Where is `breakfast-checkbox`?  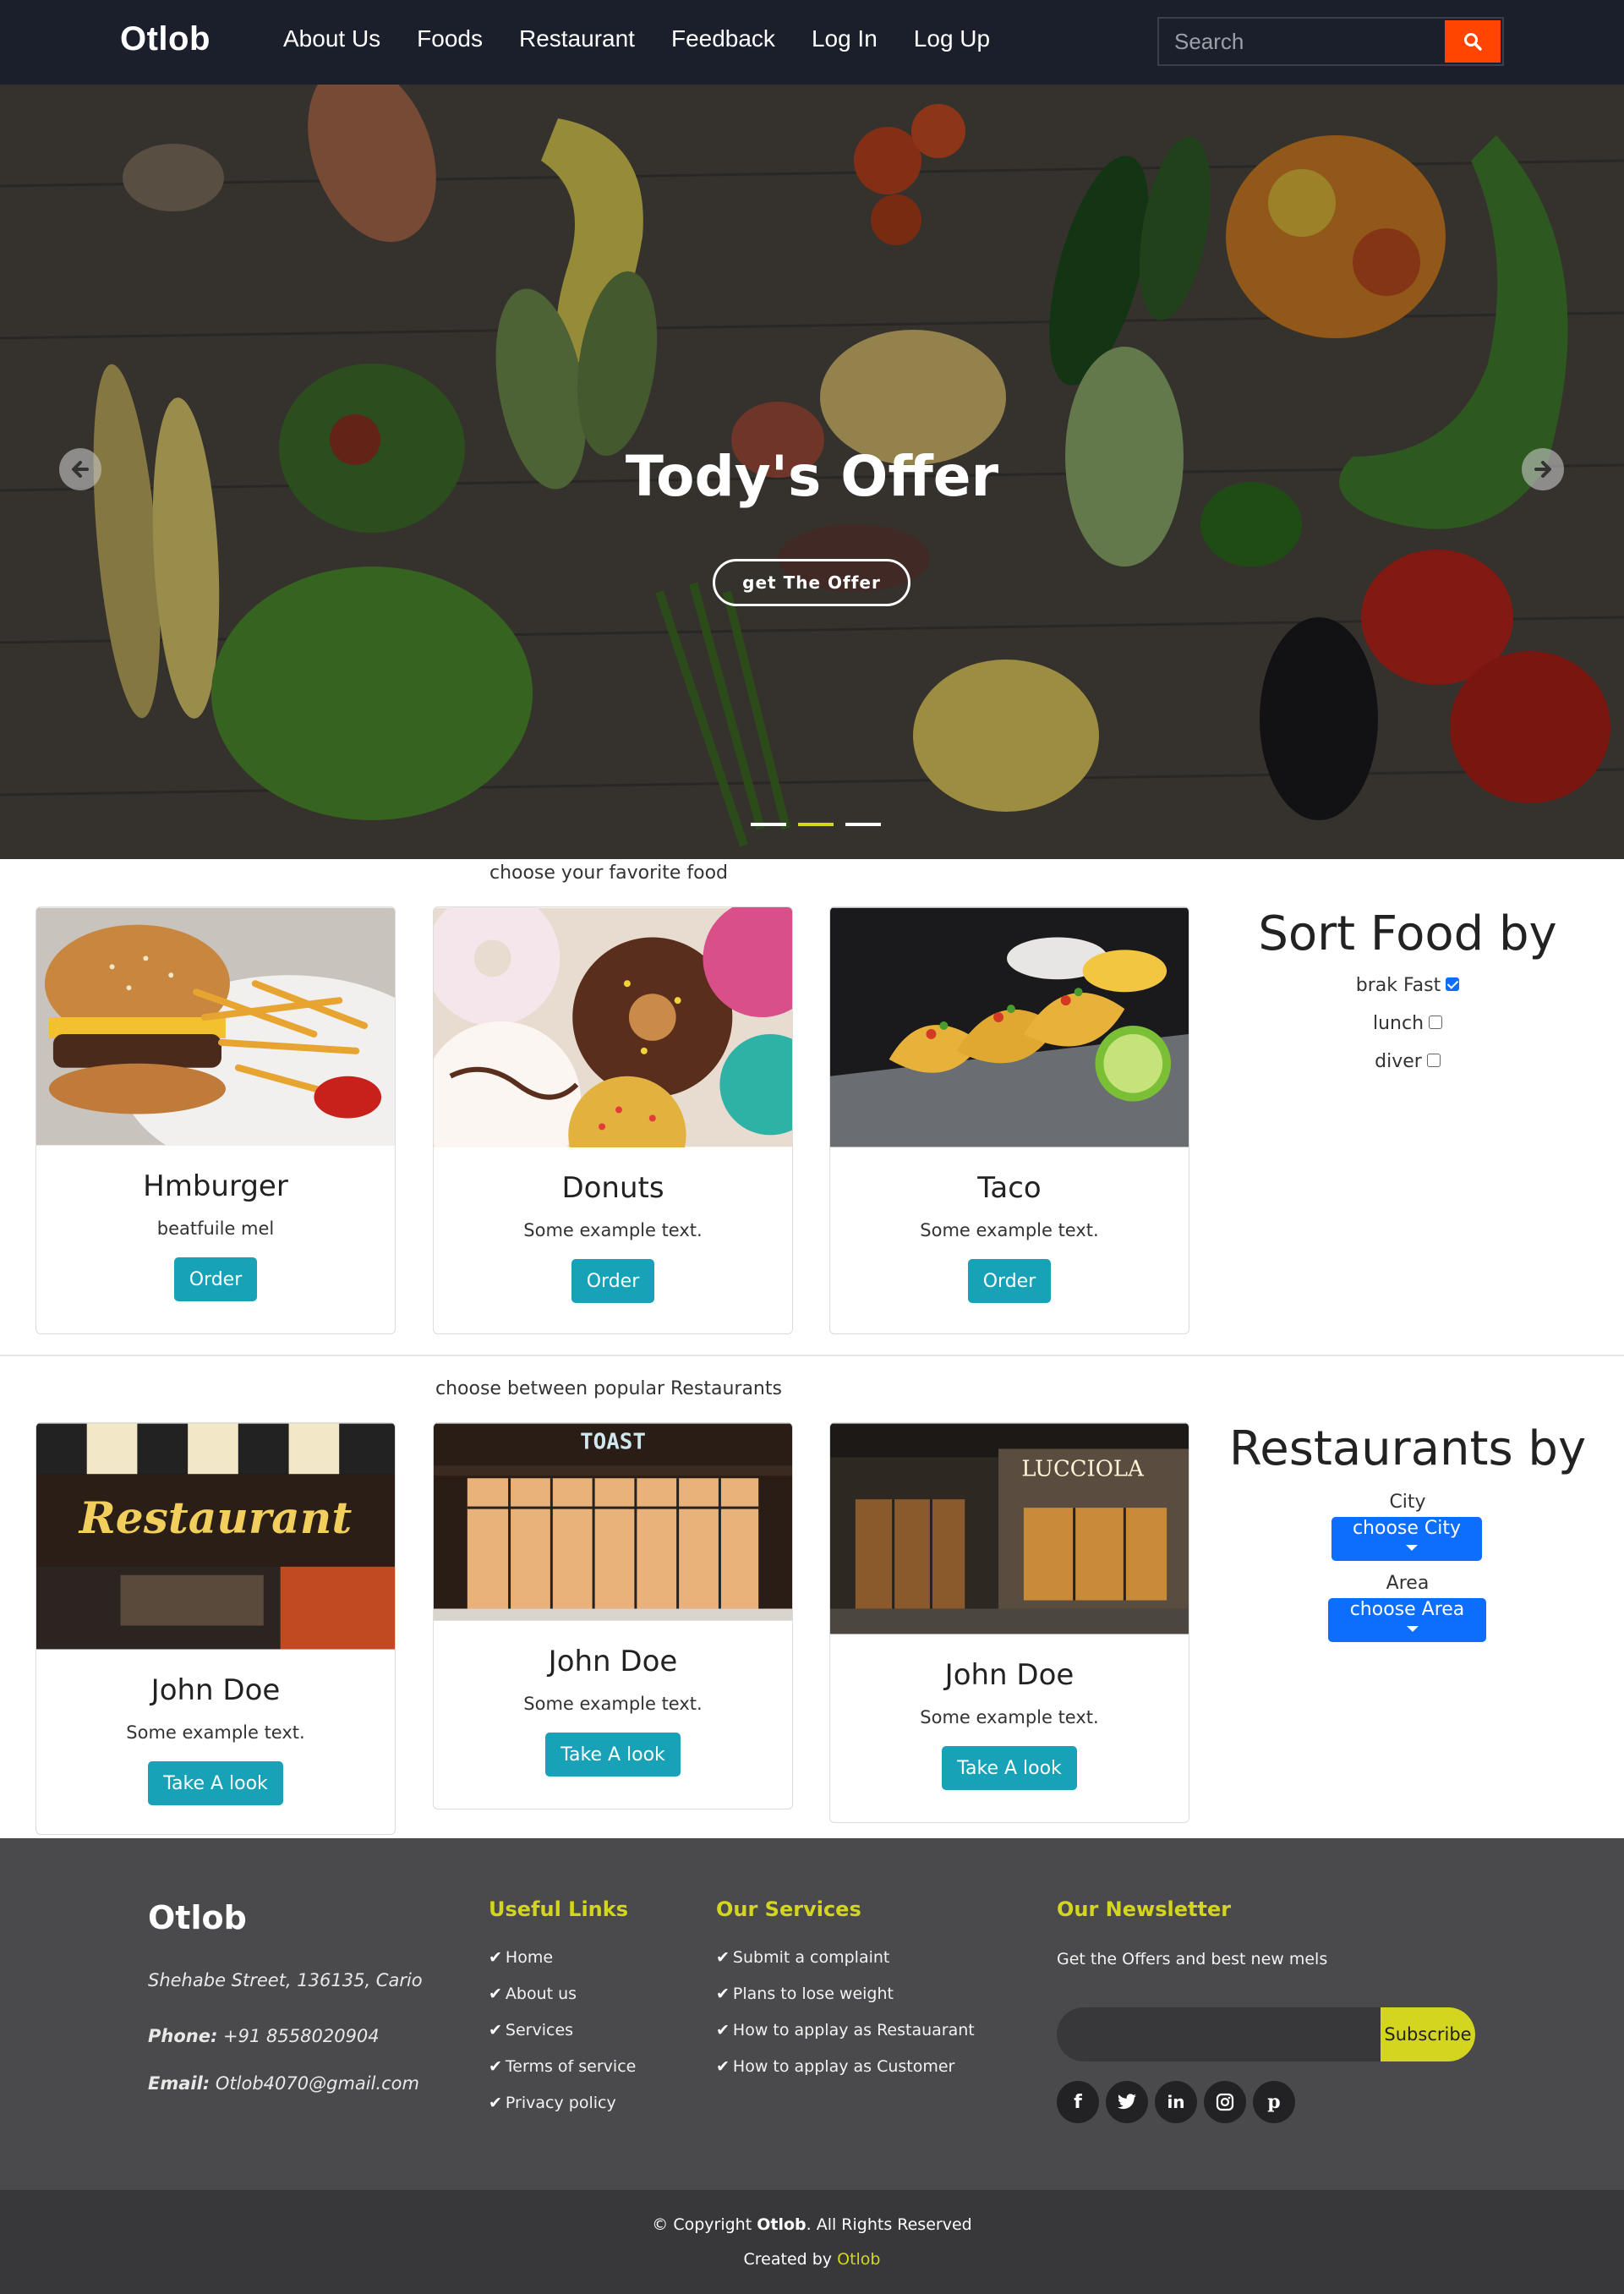 breakfast-checkbox is located at coordinates (1453, 984).